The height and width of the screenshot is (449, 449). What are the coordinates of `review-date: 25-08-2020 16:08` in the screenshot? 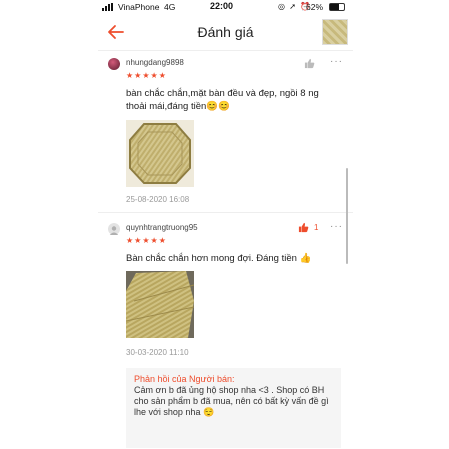 It's located at (158, 199).